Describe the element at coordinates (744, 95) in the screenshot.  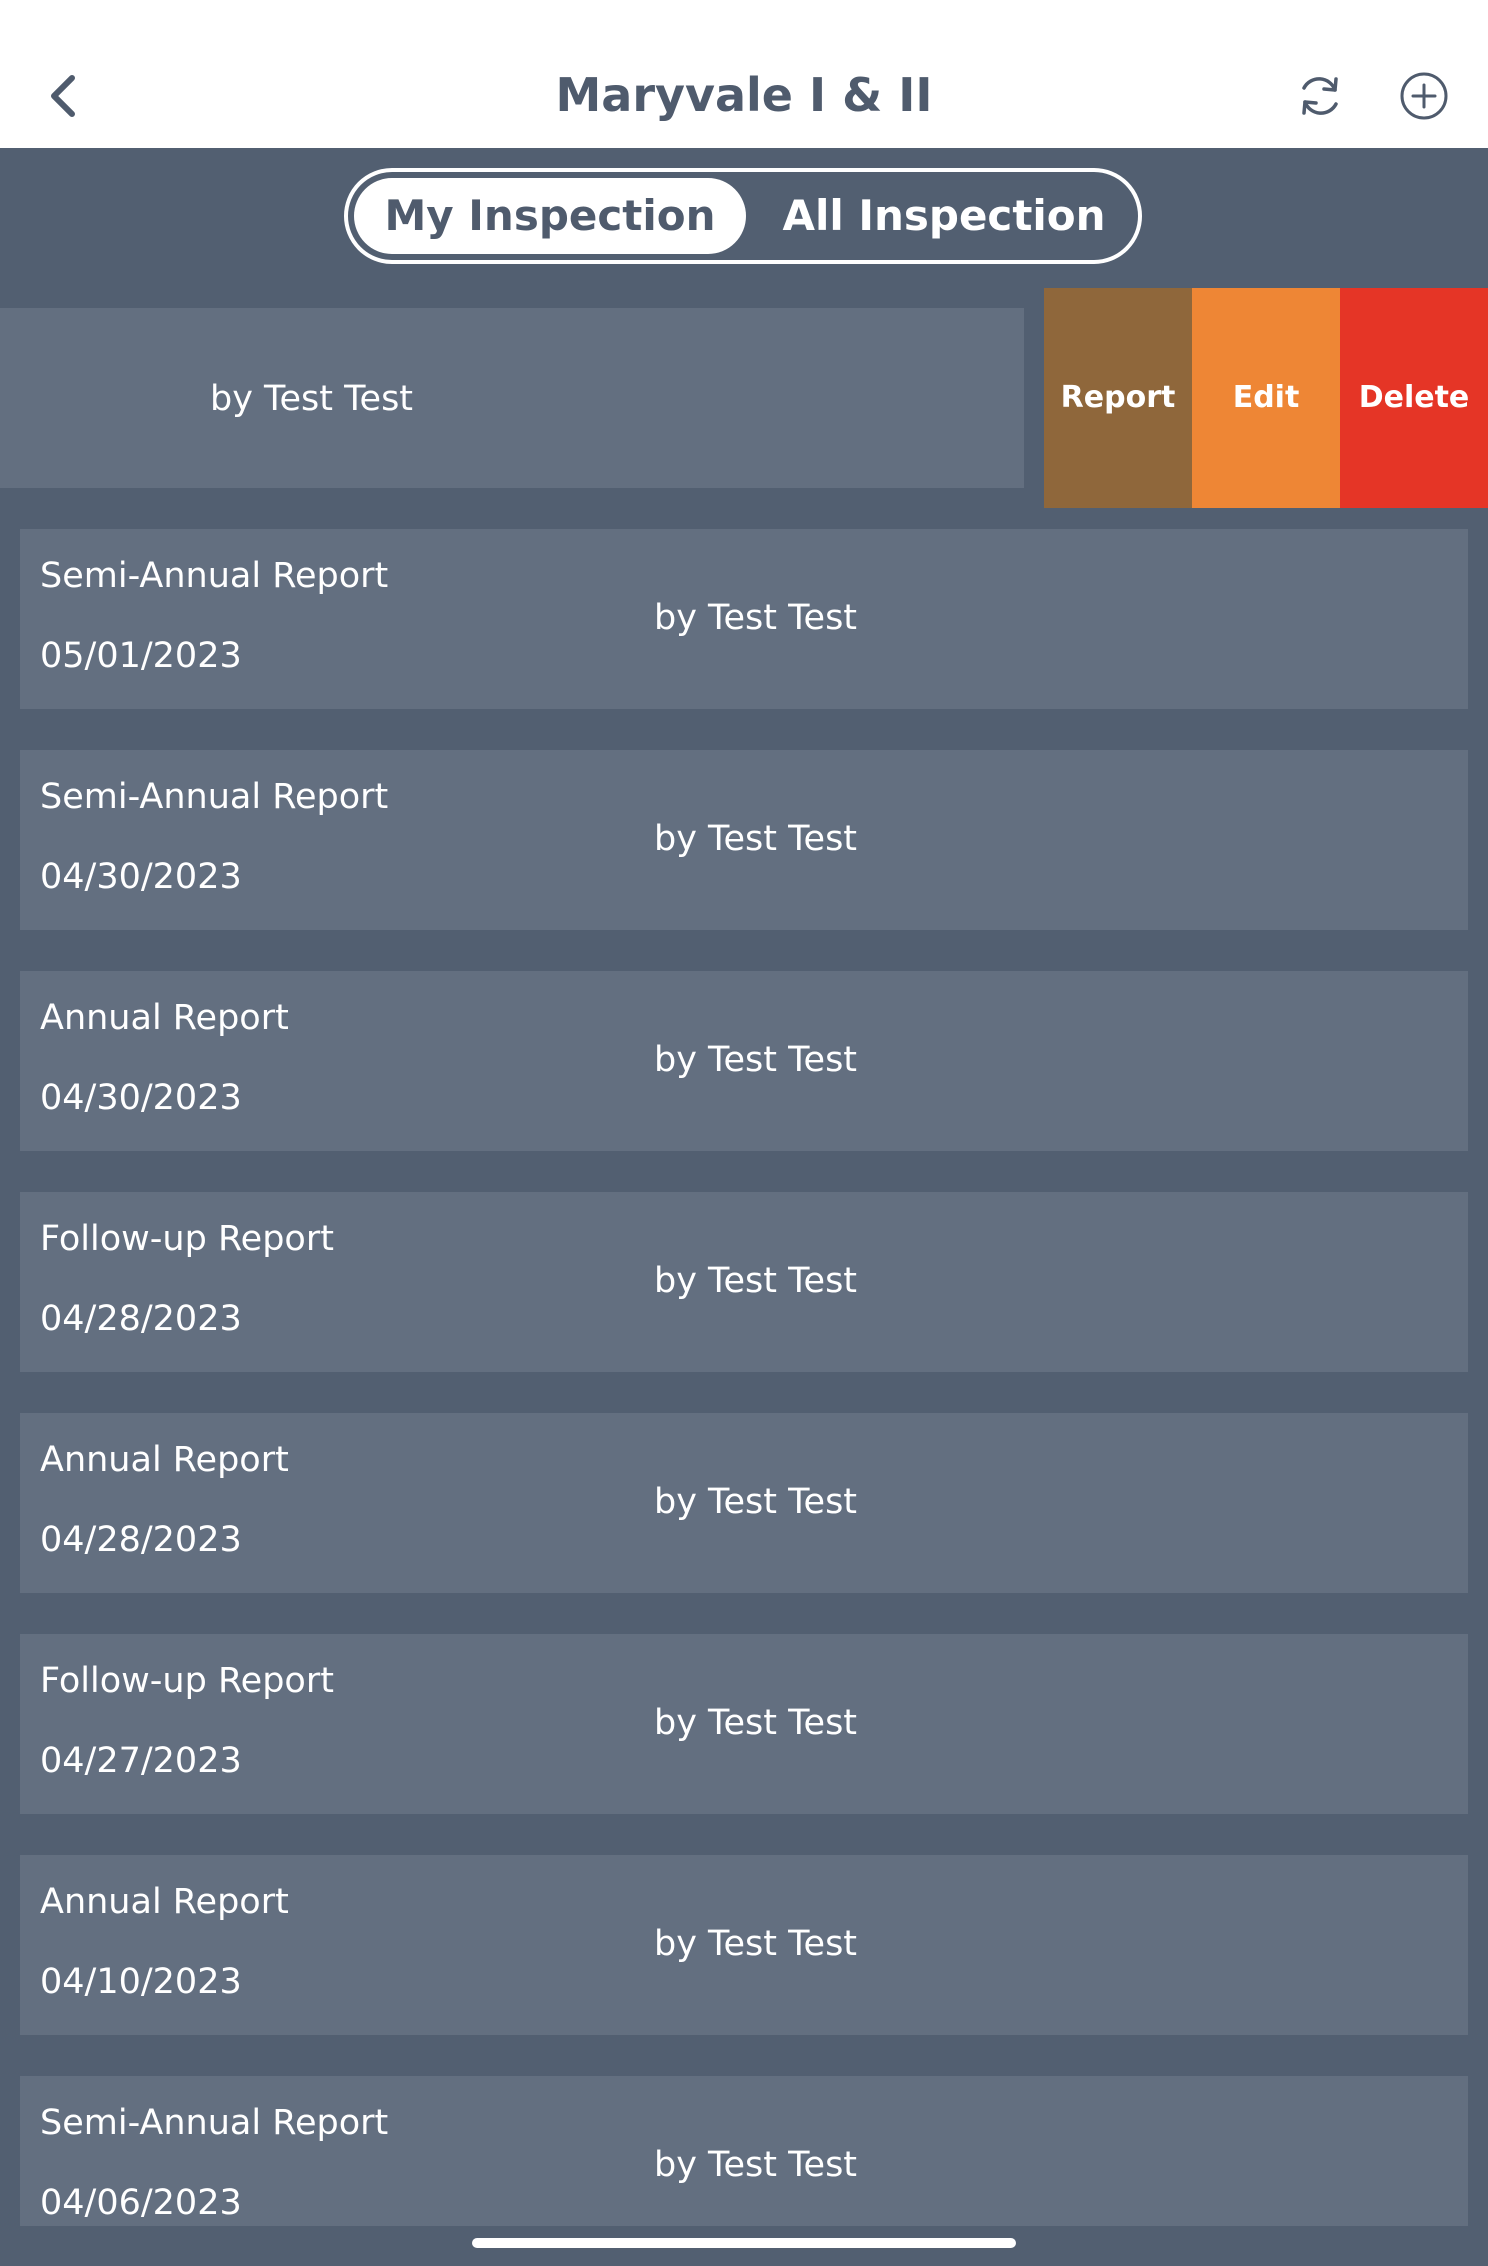
I see `page-title: Maryvale I & II` at that location.